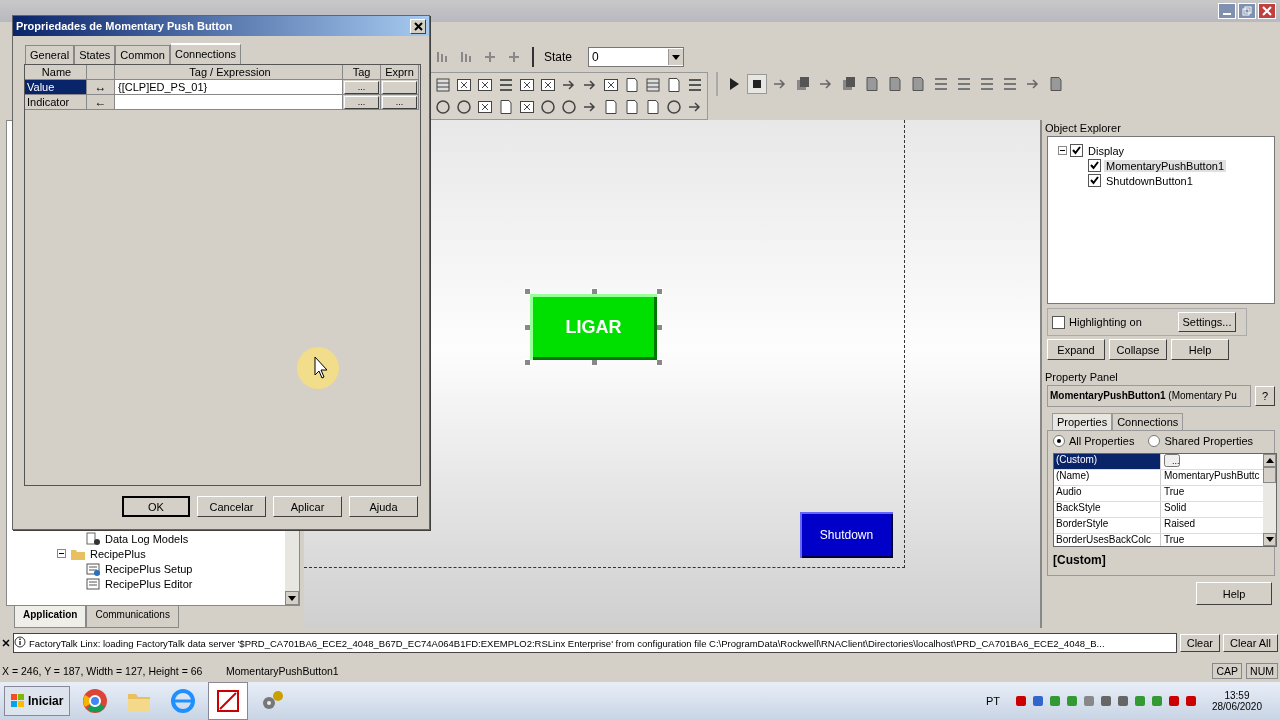  Describe the element at coordinates (1227, 11) in the screenshot. I see `minimize-icon` at that location.